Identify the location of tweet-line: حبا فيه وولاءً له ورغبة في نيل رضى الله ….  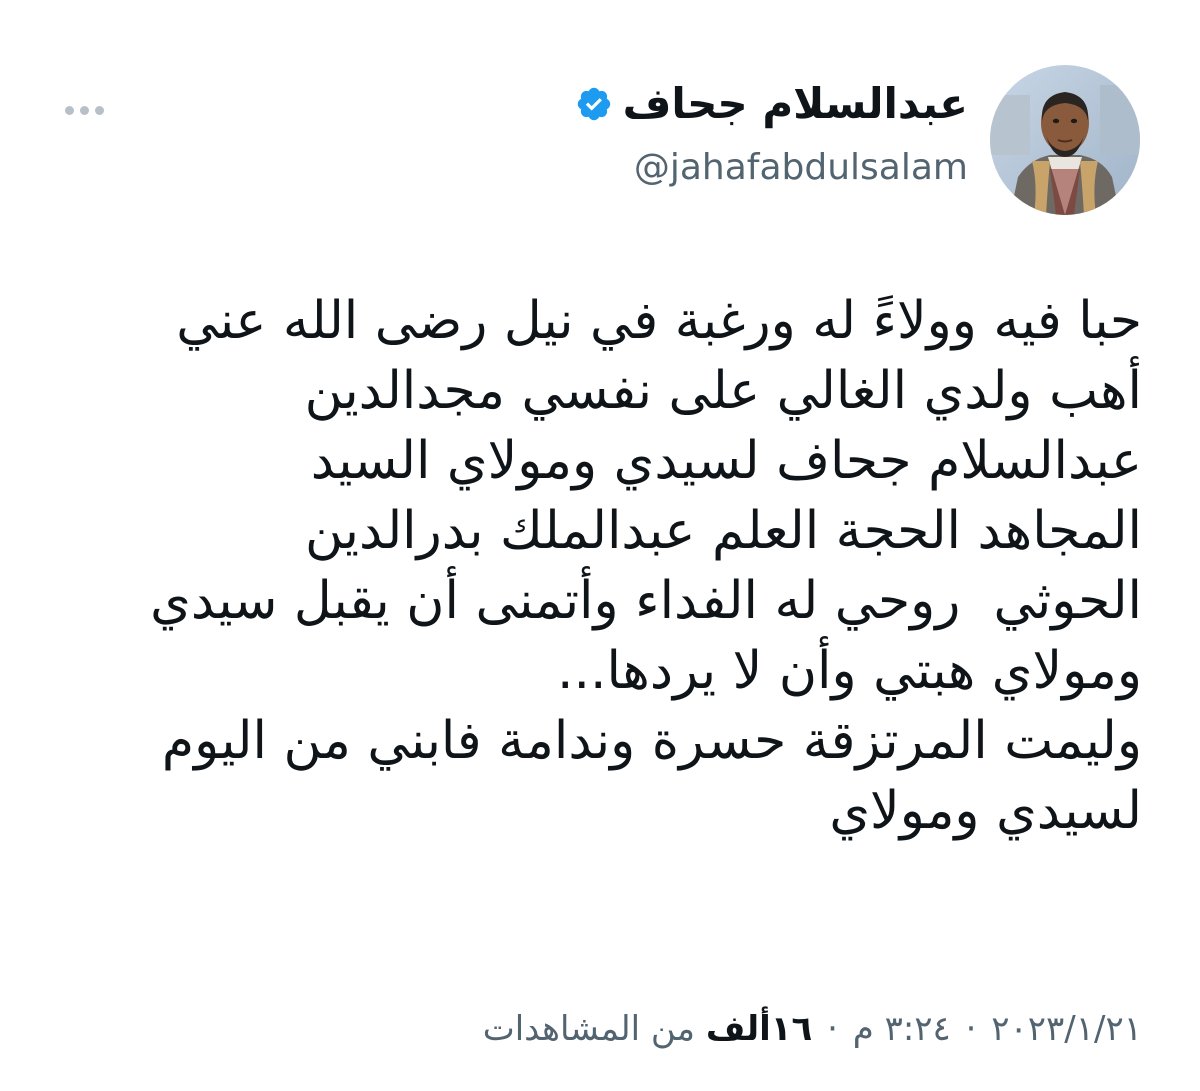
(659, 321).